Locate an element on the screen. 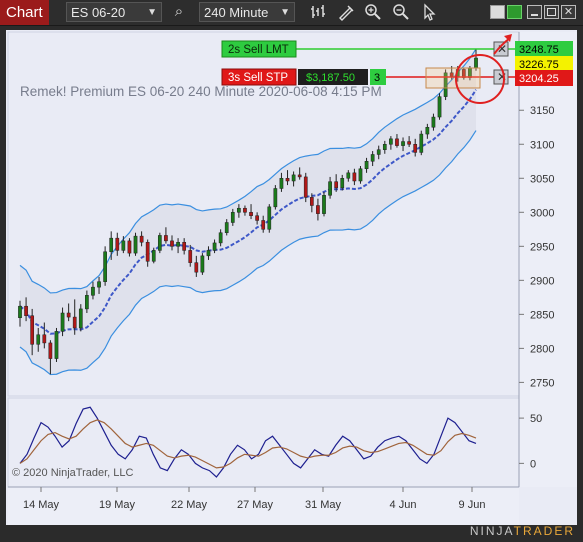  close-icon: ✕ is located at coordinates (568, 12).